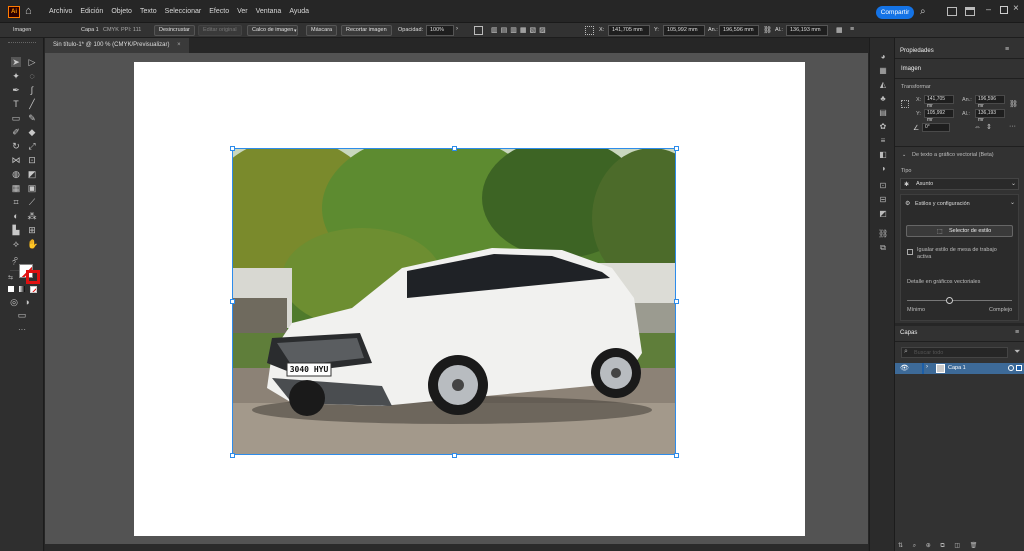  I want to click on y-field: 105,992 mm, so click(684, 30).